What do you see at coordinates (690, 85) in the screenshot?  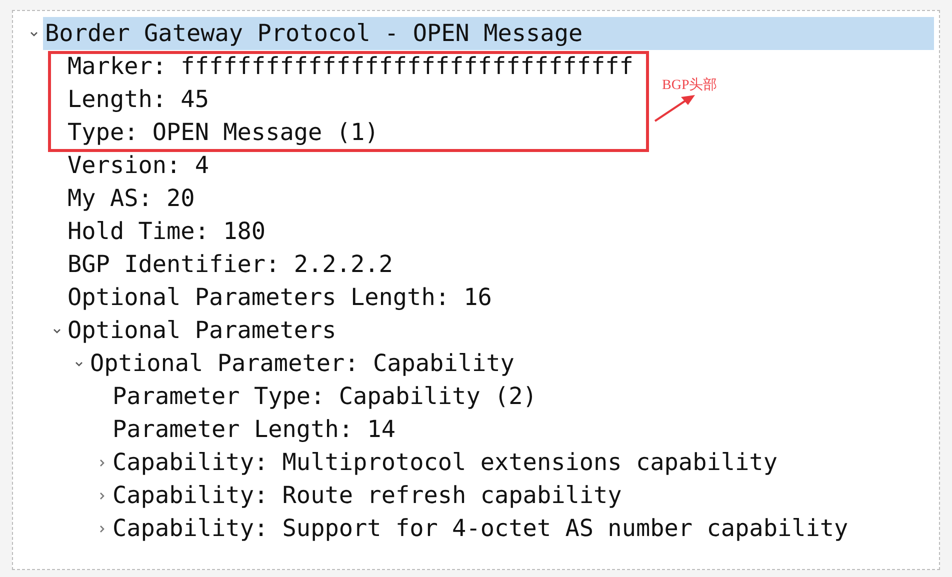 I see `annotation-label: BGP头部` at bounding box center [690, 85].